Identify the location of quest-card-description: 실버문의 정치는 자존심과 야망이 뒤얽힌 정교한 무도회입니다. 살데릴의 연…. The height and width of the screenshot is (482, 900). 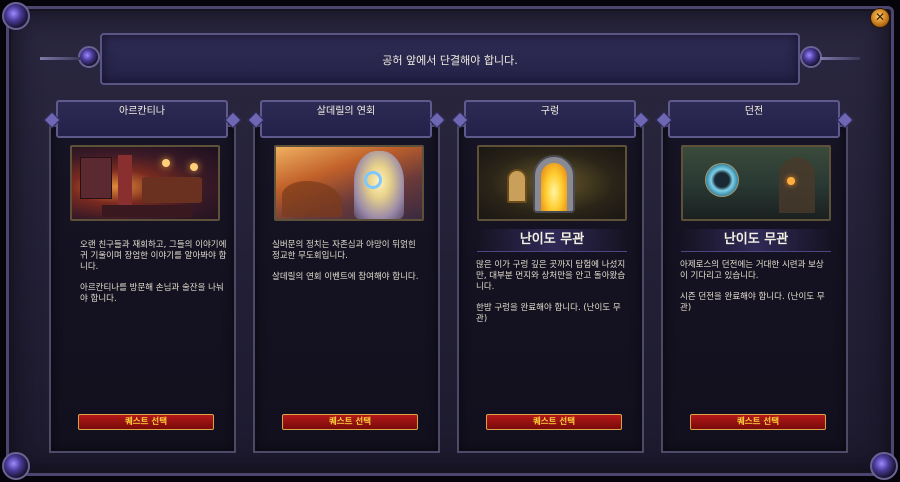
(347, 266).